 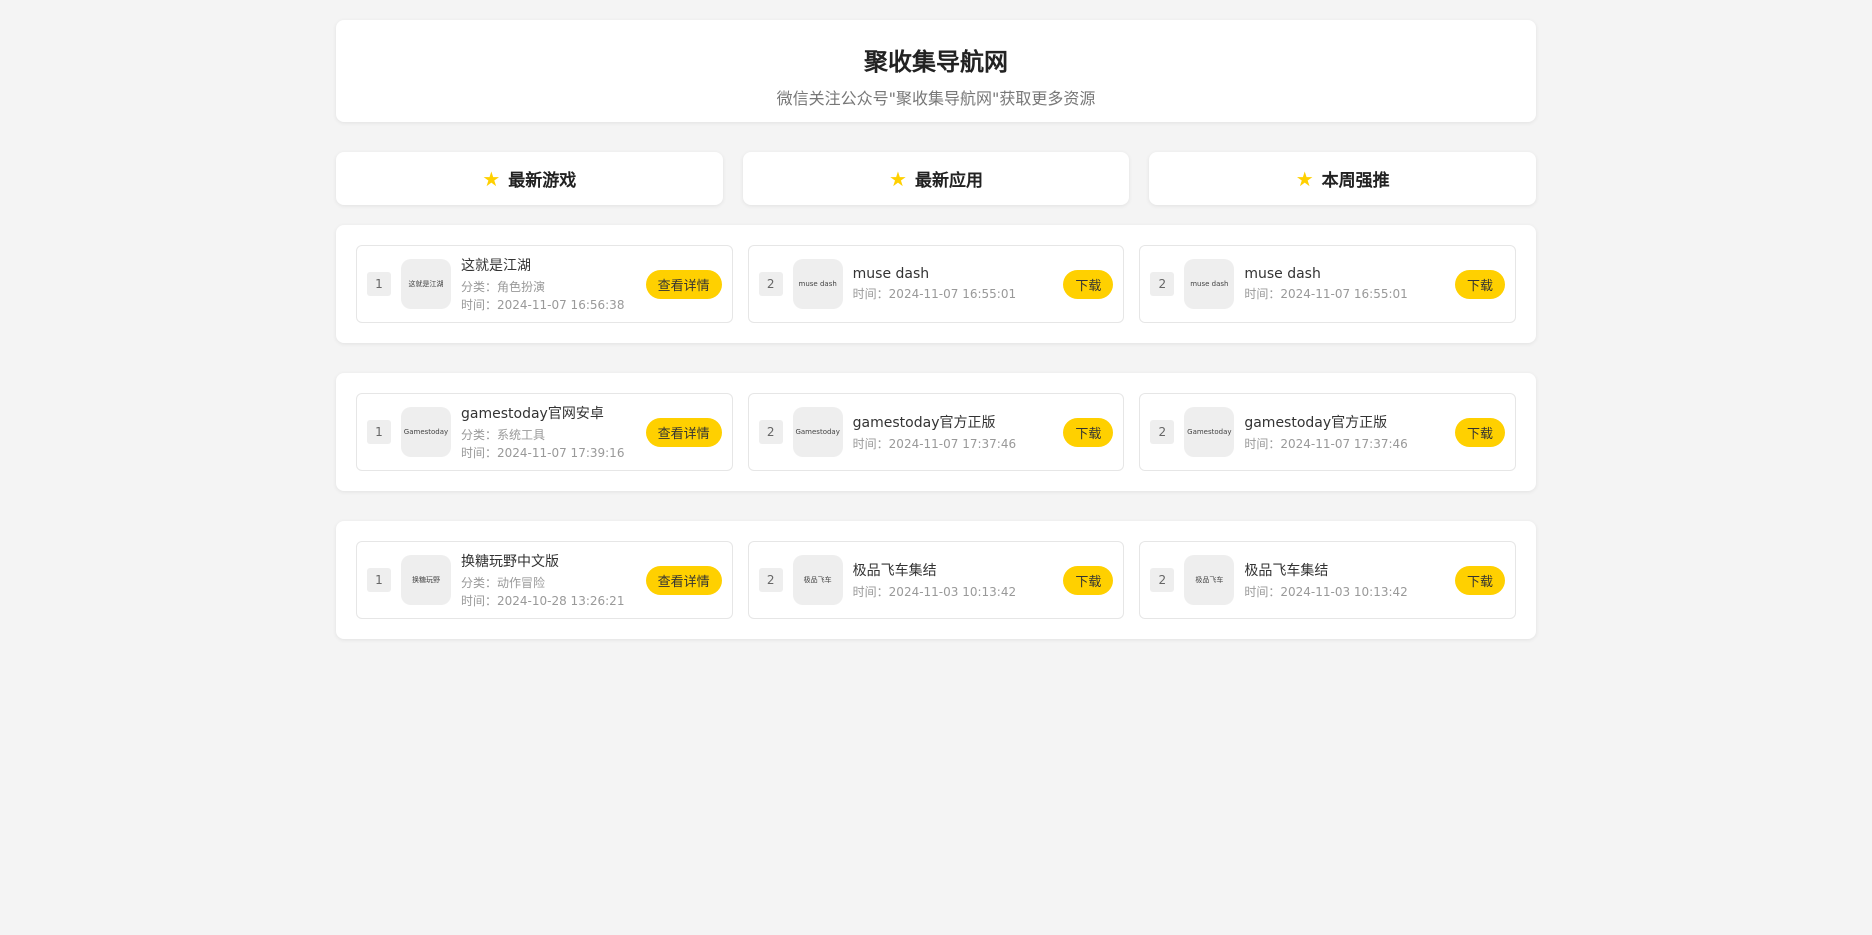 What do you see at coordinates (553, 561) in the screenshot?
I see `item-name: 换糖玩野中文版` at bounding box center [553, 561].